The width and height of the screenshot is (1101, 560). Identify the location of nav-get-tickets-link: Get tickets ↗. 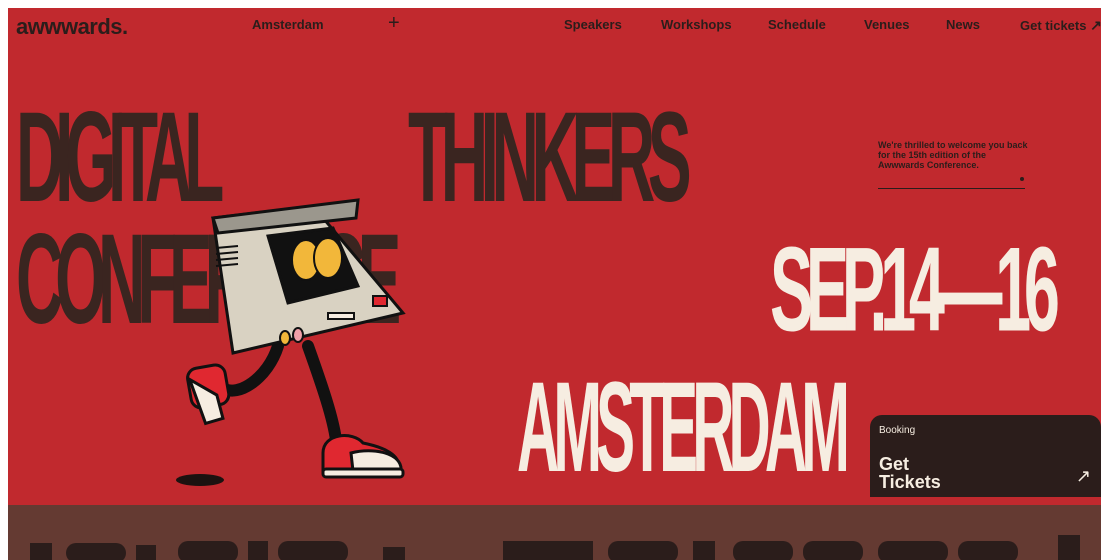
(1060, 25).